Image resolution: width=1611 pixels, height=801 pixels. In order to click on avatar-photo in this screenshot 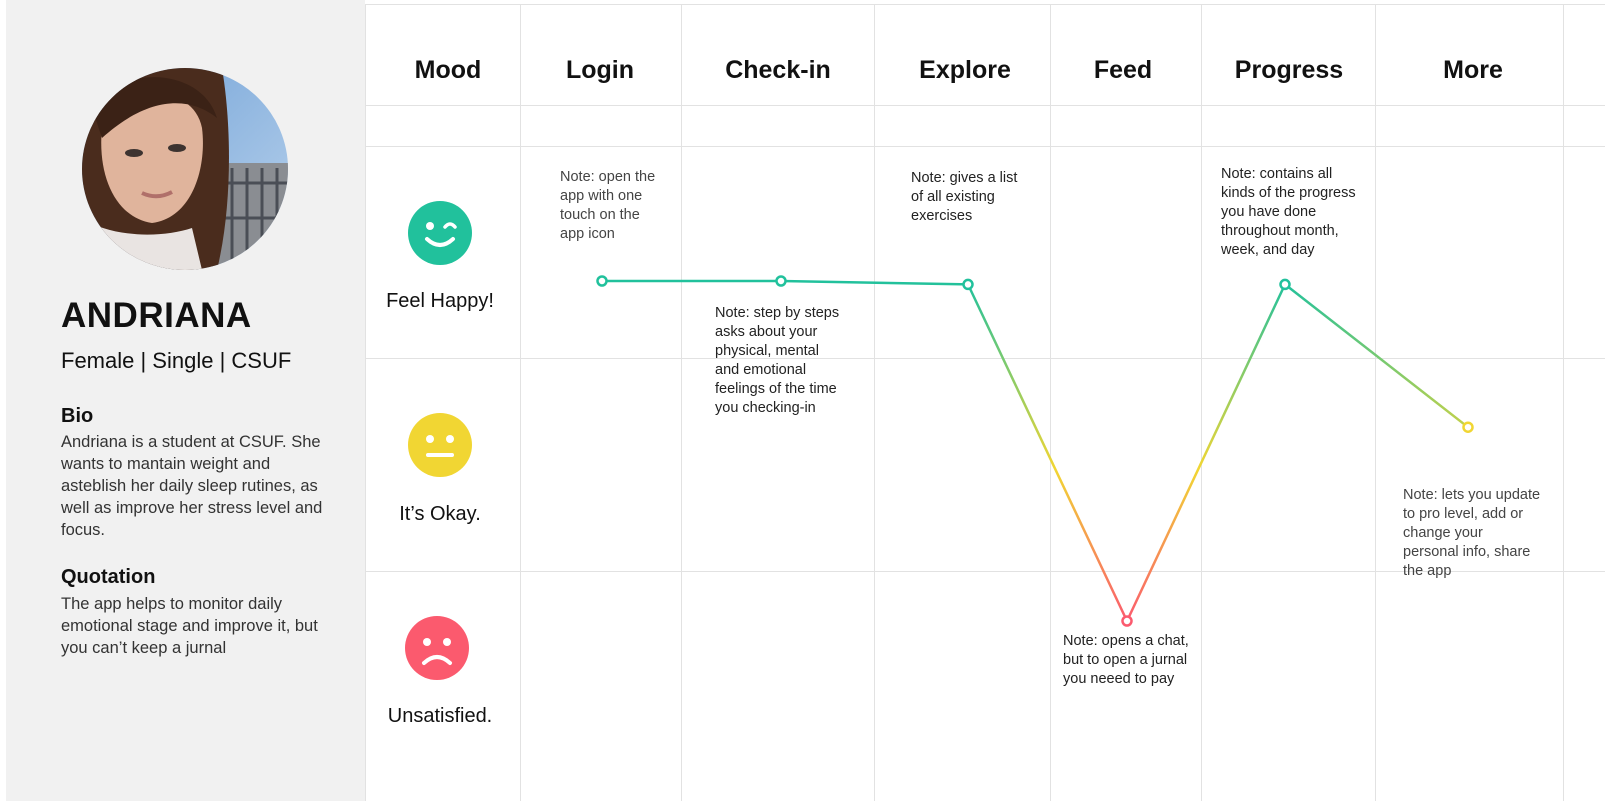, I will do `click(185, 169)`.